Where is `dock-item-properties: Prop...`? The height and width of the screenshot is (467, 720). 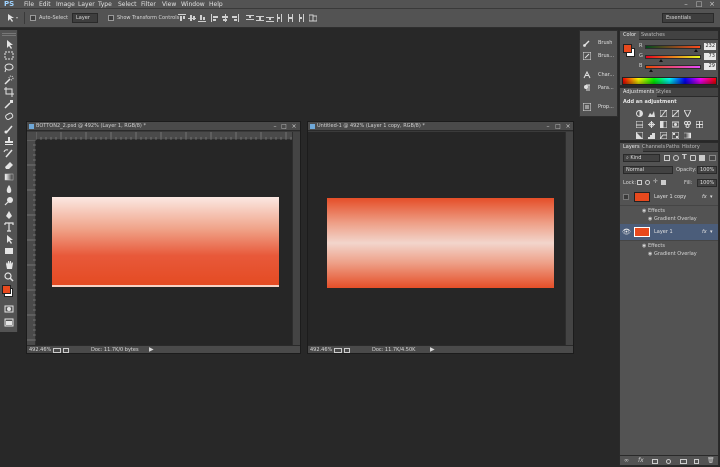
dock-item-properties: Prop... is located at coordinates (600, 107).